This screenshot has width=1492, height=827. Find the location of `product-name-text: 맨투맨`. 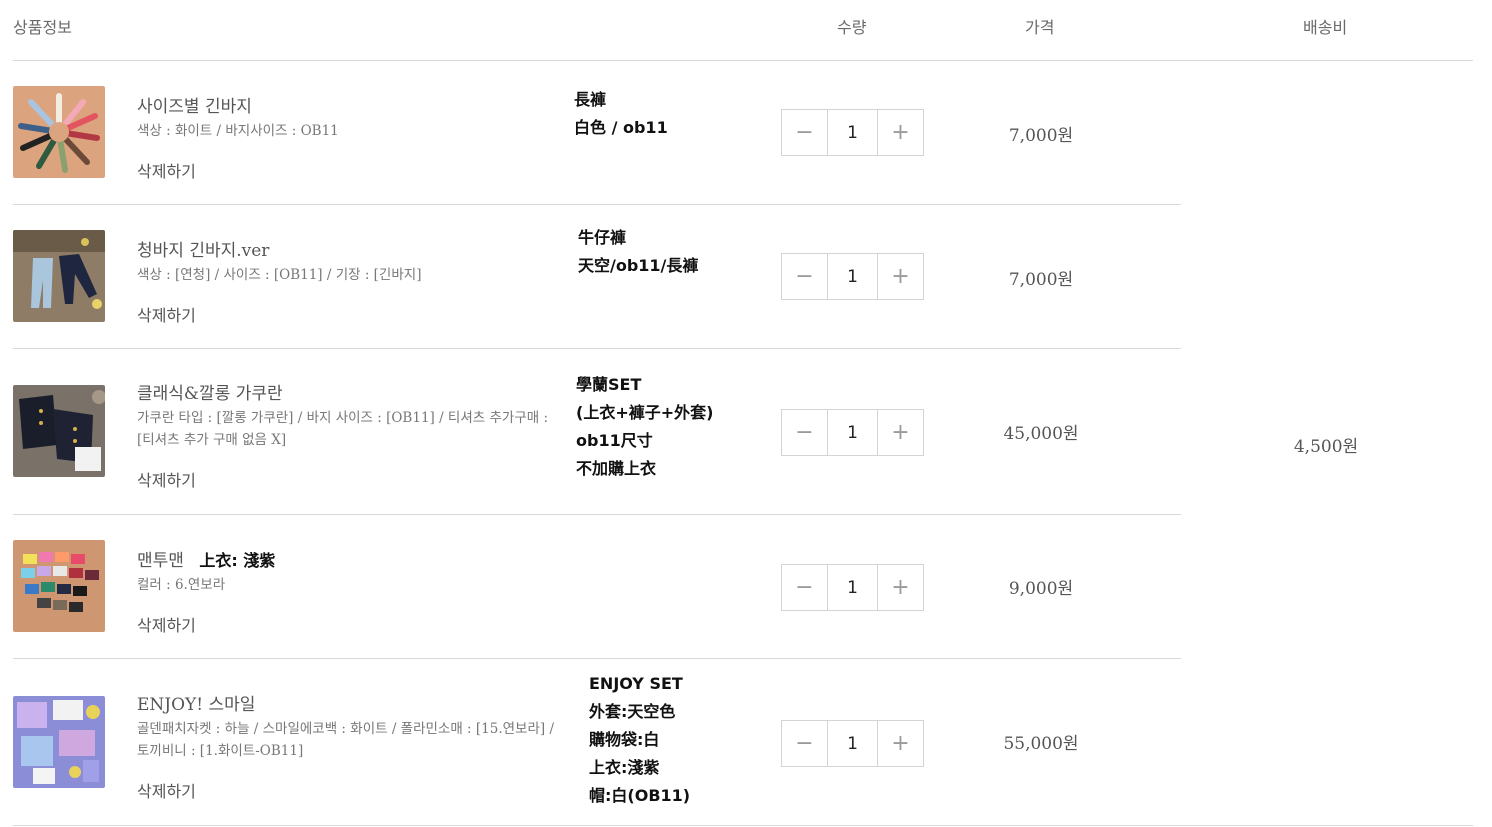

product-name-text: 맨투맨 is located at coordinates (160, 561).